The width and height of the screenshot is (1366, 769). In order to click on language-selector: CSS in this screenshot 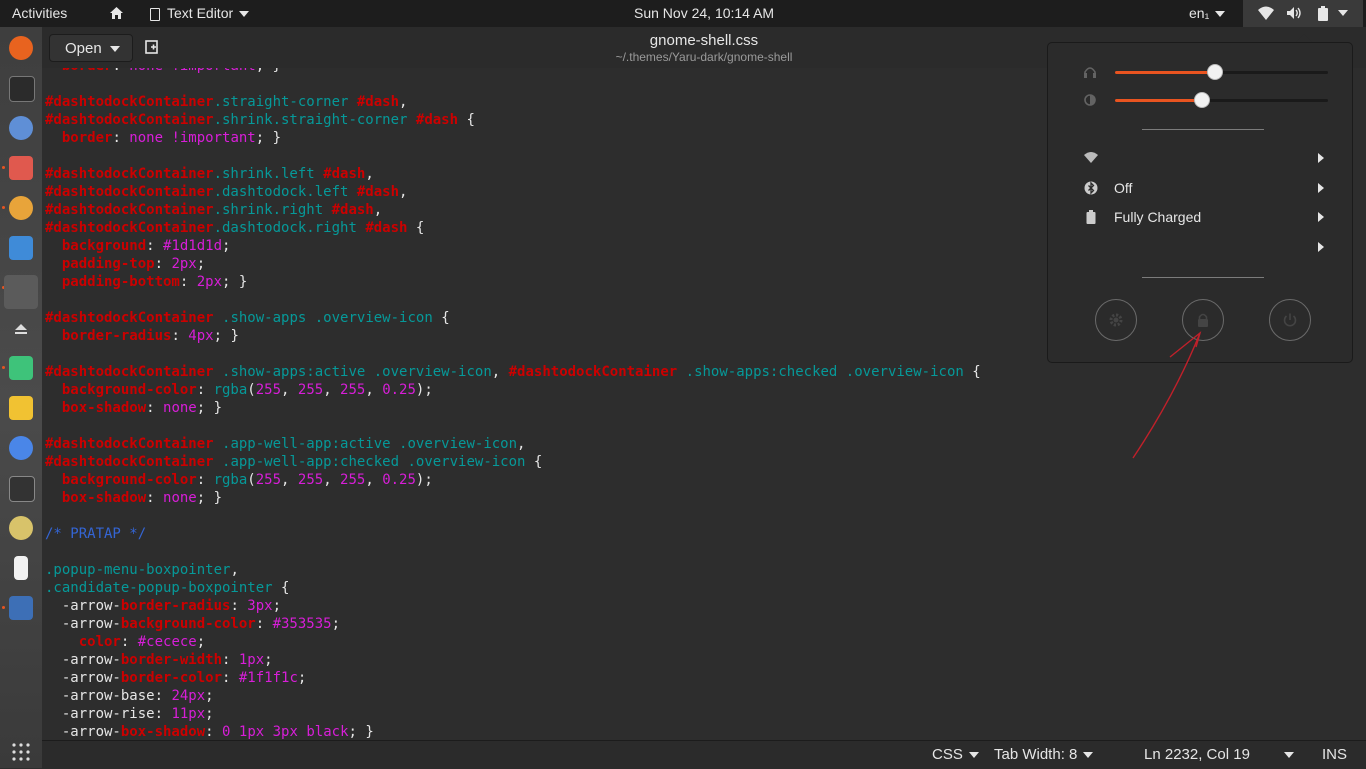, I will do `click(955, 755)`.